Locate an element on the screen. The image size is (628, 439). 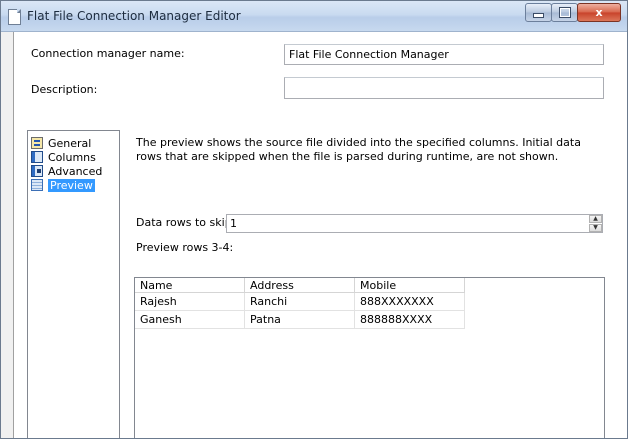
nav-item-label: General is located at coordinates (70, 143).